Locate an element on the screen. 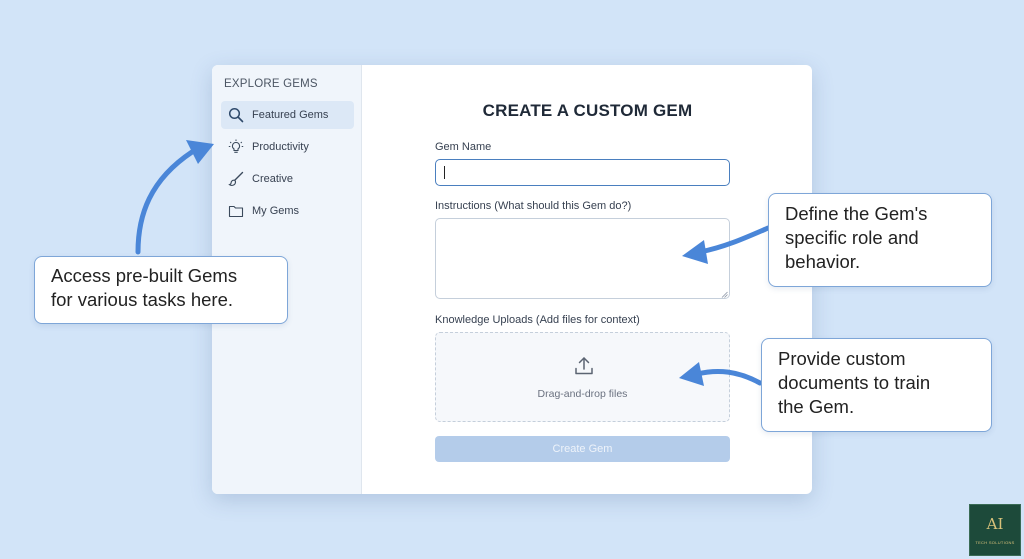 Image resolution: width=1024 pixels, height=559 pixels. search-icon is located at coordinates (236, 115).